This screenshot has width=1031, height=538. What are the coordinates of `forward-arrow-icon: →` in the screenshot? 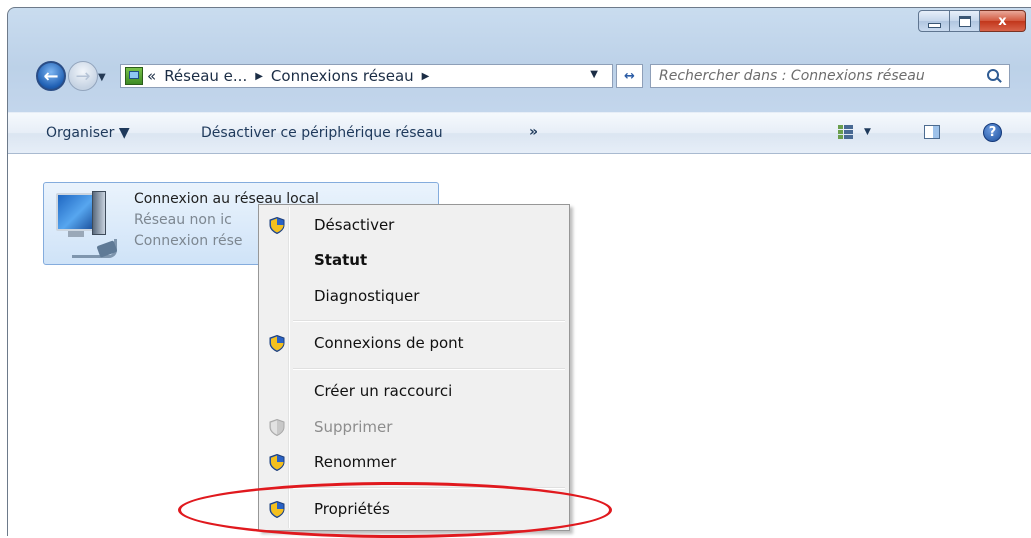 It's located at (83, 76).